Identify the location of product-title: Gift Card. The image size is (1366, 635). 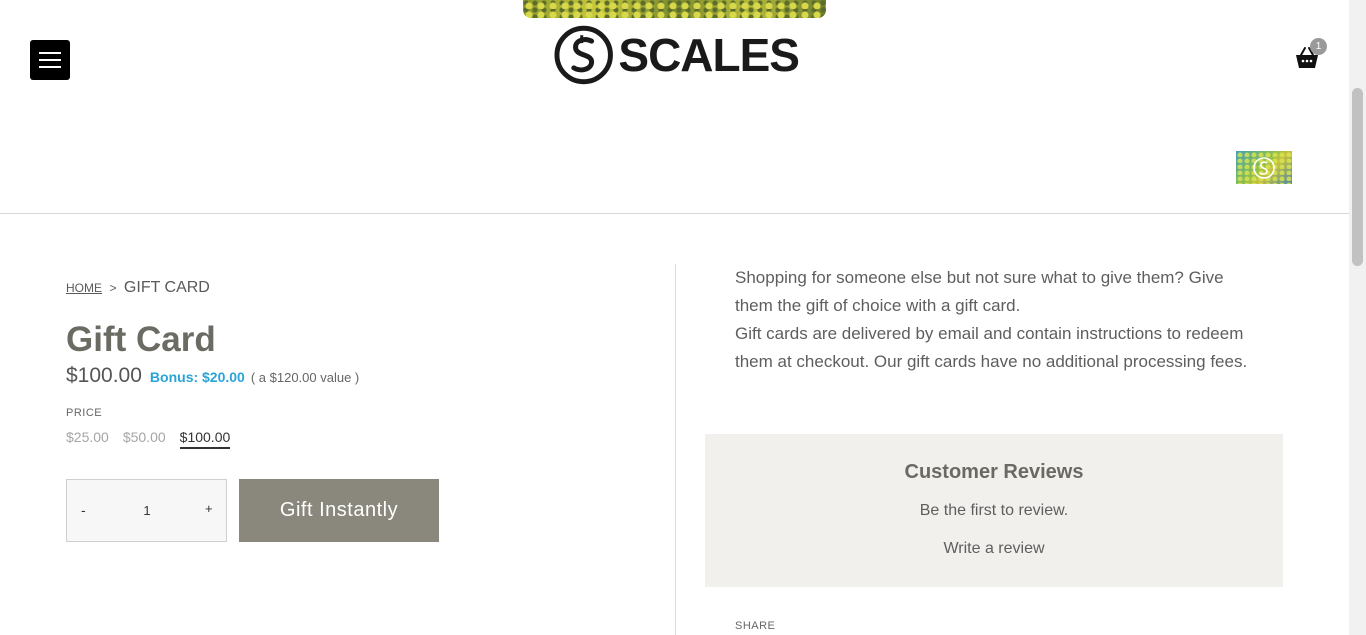
(141, 339).